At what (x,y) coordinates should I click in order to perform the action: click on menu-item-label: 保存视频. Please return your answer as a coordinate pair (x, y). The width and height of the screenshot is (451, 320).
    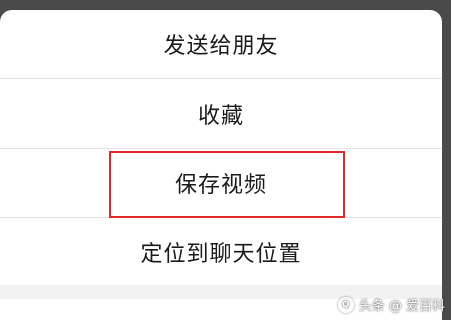
    Looking at the image, I should click on (220, 185).